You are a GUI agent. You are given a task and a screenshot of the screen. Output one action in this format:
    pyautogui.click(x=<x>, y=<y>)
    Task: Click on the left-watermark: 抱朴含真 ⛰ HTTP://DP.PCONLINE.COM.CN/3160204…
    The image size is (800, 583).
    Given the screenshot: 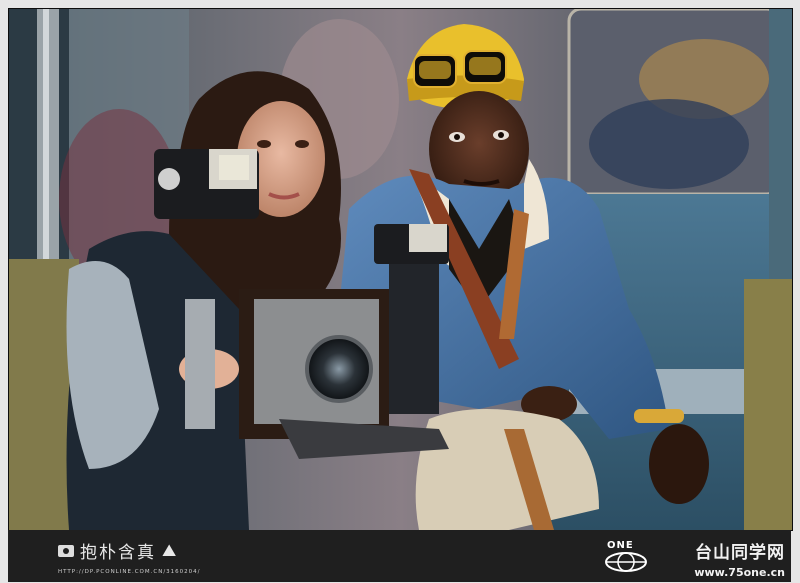 What is the action you would take?
    pyautogui.click(x=129, y=556)
    